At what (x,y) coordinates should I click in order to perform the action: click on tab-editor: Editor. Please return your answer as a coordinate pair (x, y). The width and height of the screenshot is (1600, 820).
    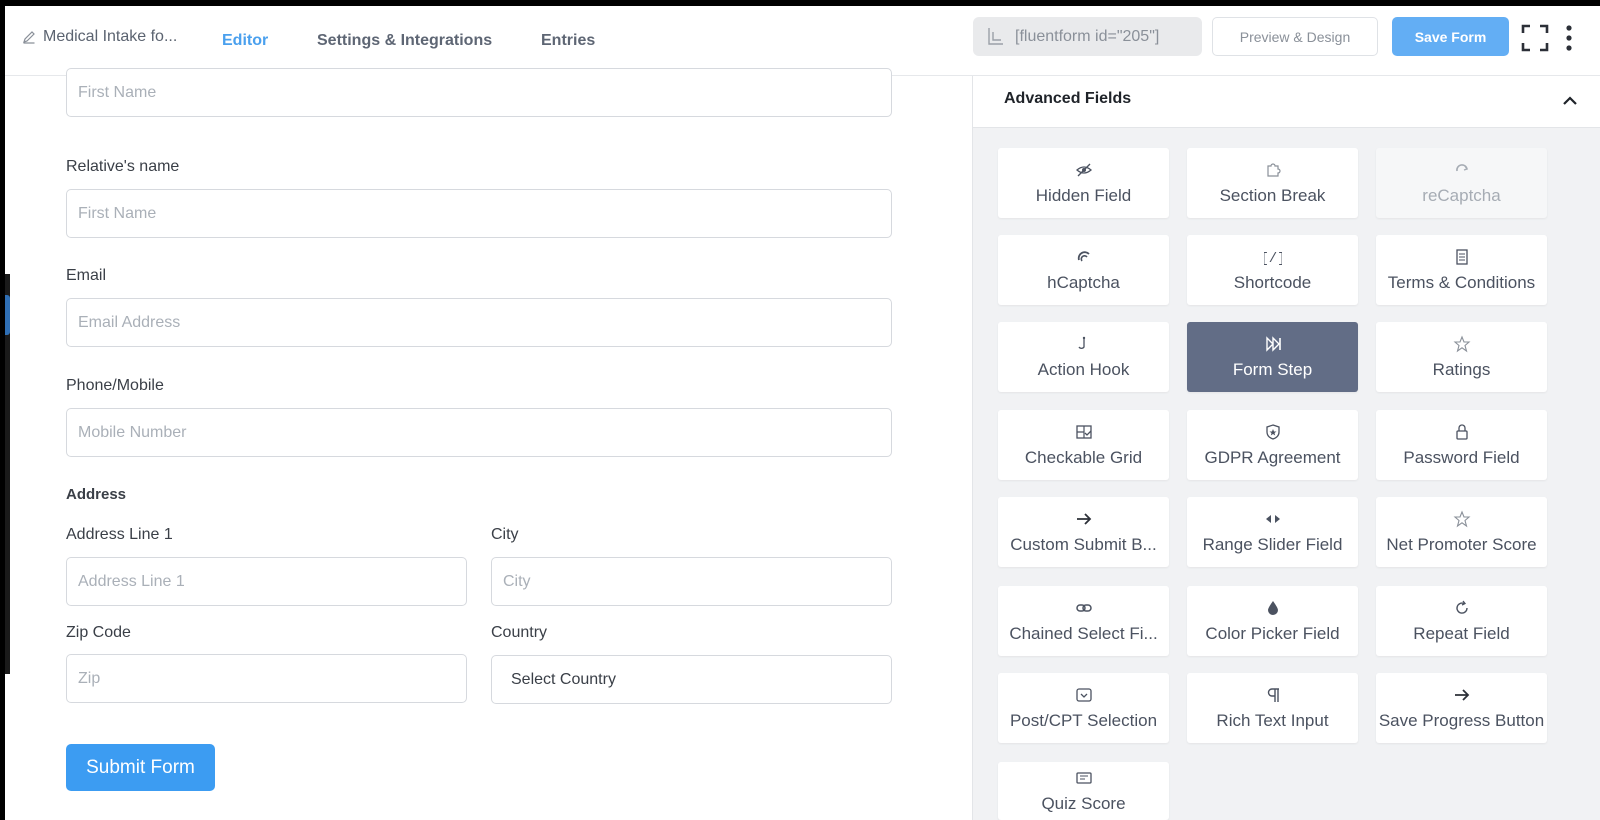
    Looking at the image, I should click on (245, 41).